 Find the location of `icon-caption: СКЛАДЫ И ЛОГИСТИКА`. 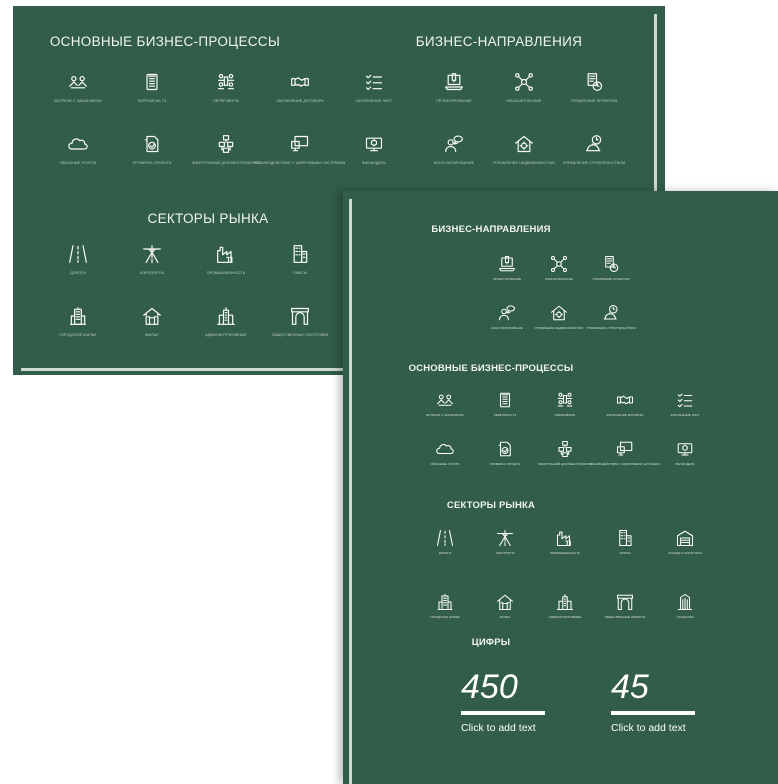

icon-caption: СКЛАДЫ И ЛОГИСТИКА is located at coordinates (685, 553).